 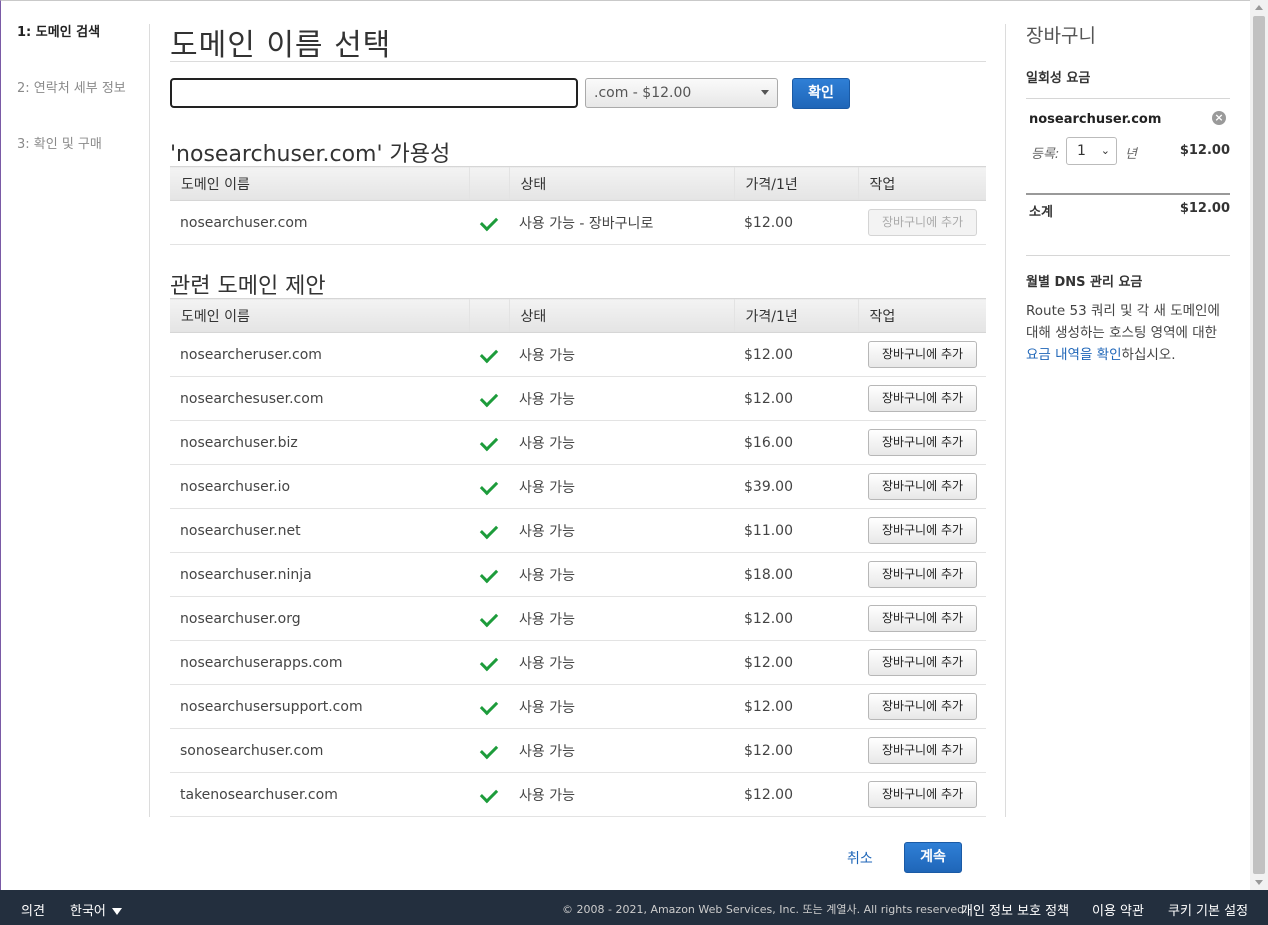 I want to click on step-domain-search: 1: 도메인 검색, so click(x=82, y=52).